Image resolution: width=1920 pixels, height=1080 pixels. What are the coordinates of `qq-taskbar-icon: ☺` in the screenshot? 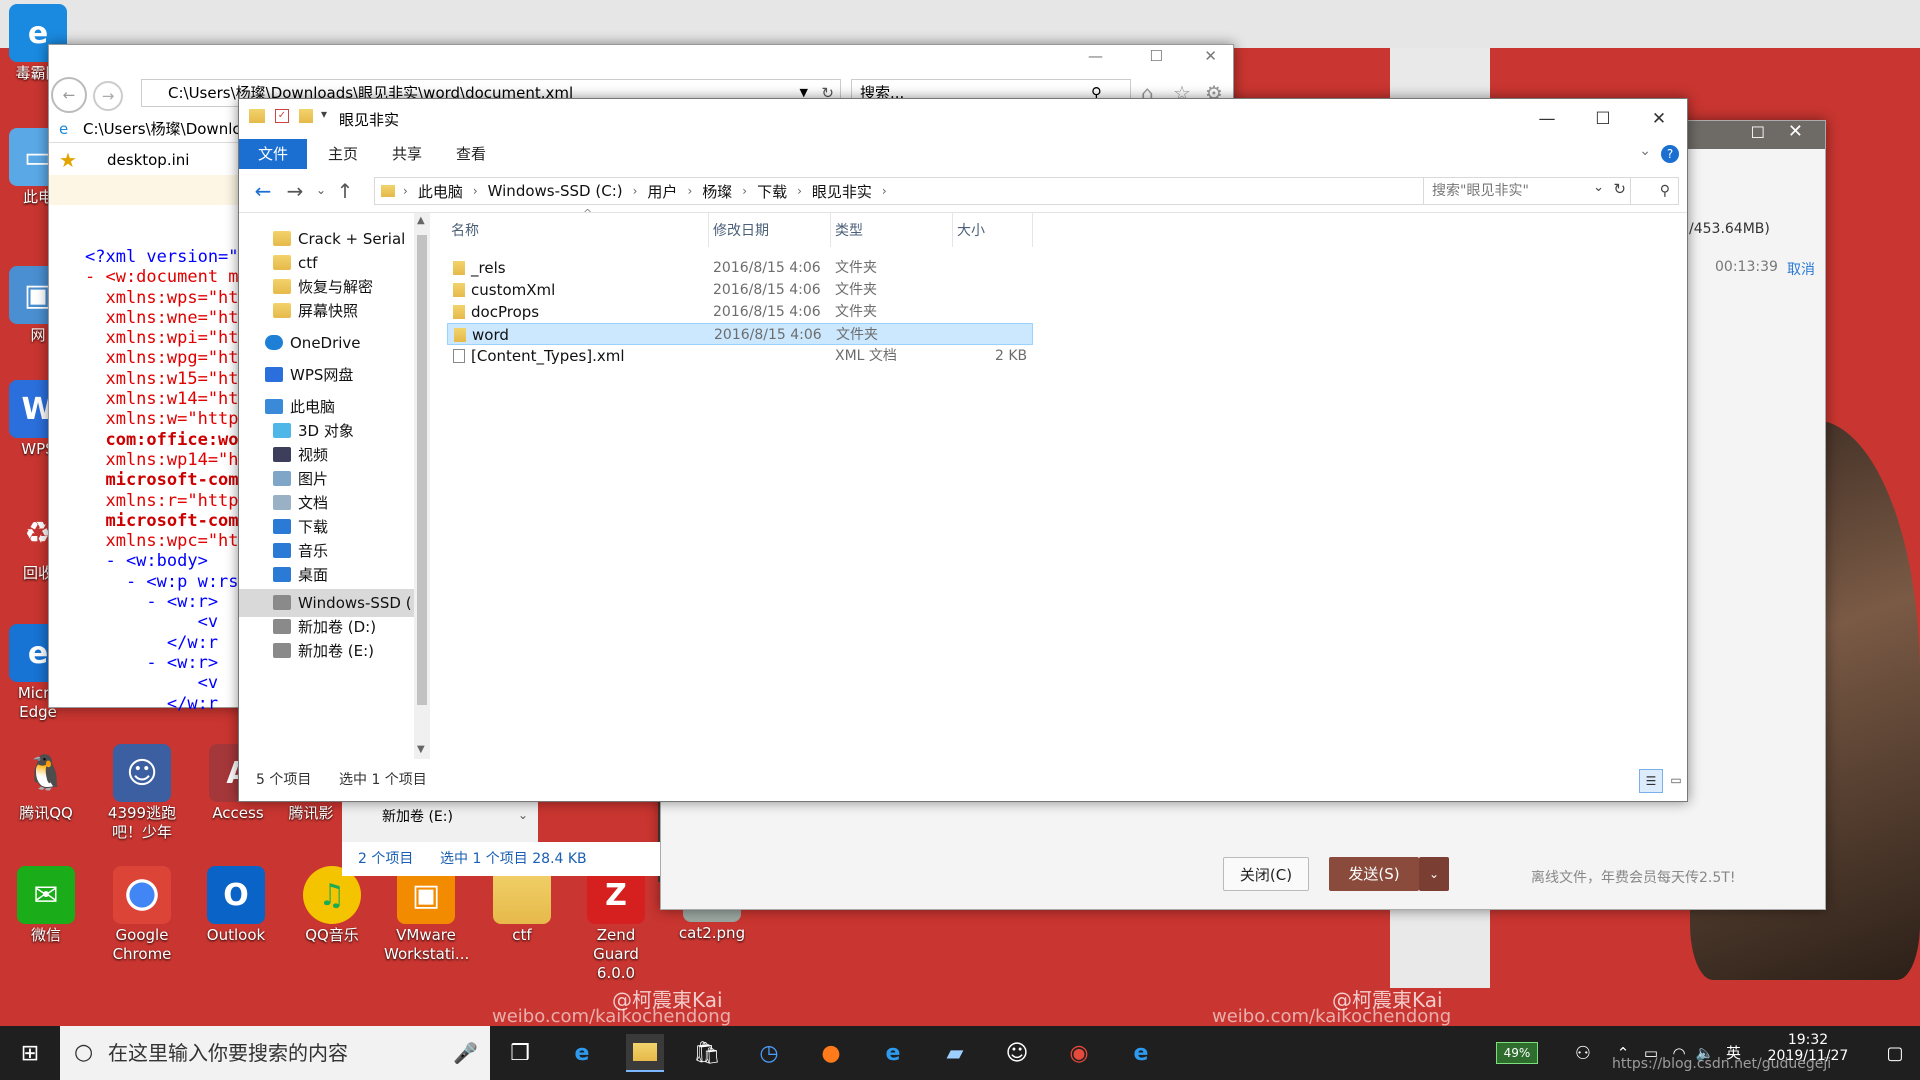 It's located at (1017, 1053).